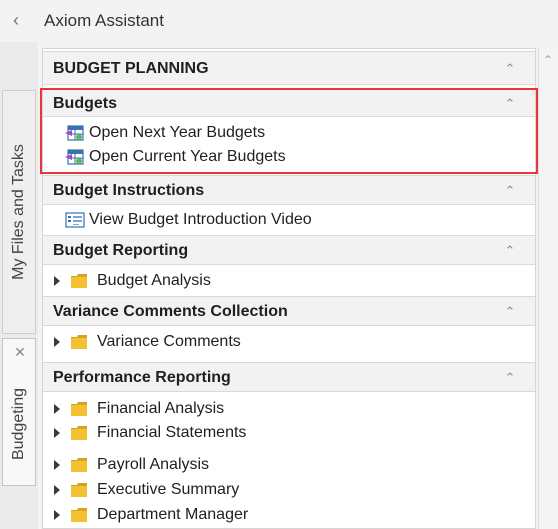 The width and height of the screenshot is (558, 529). I want to click on section-title: Variance Comments Collection, so click(170, 311).